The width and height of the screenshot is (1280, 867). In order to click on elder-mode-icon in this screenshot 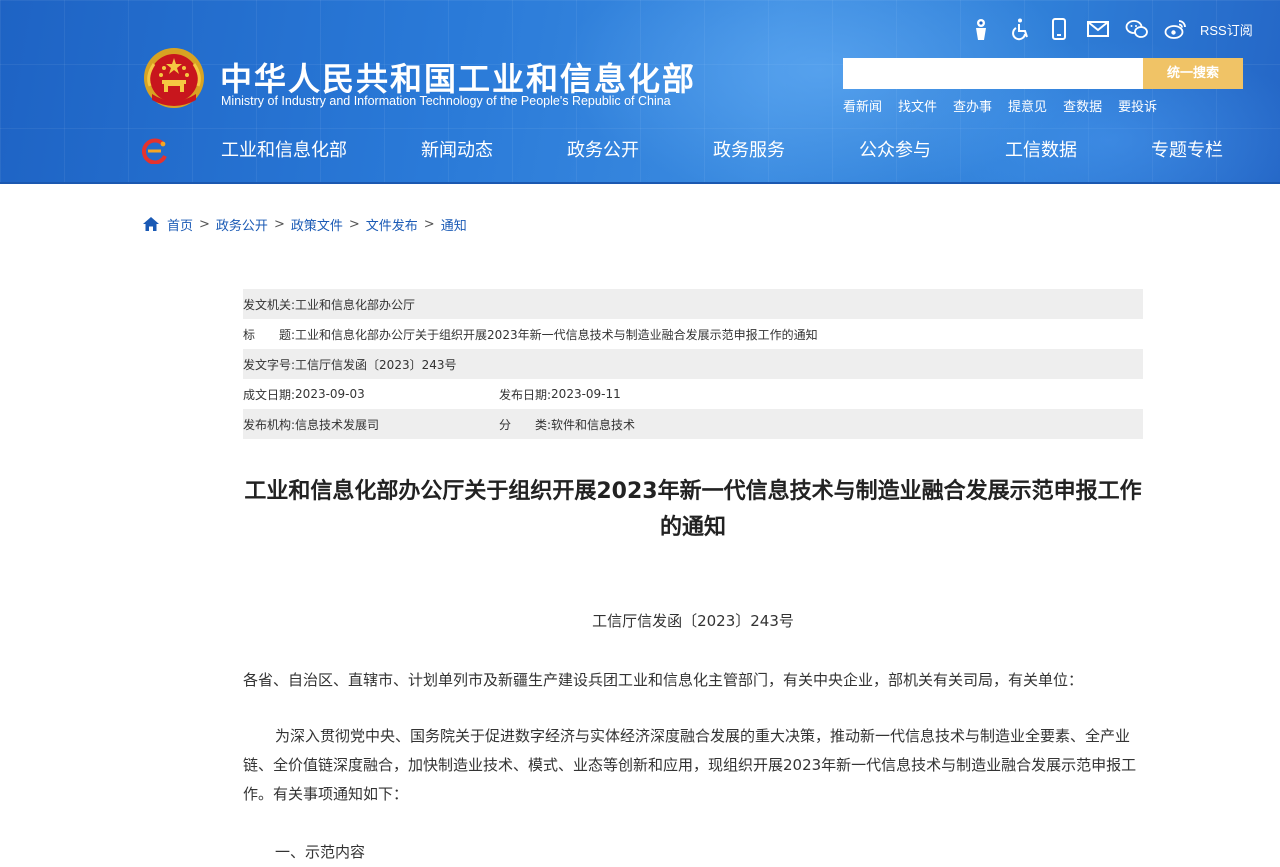, I will do `click(981, 29)`.